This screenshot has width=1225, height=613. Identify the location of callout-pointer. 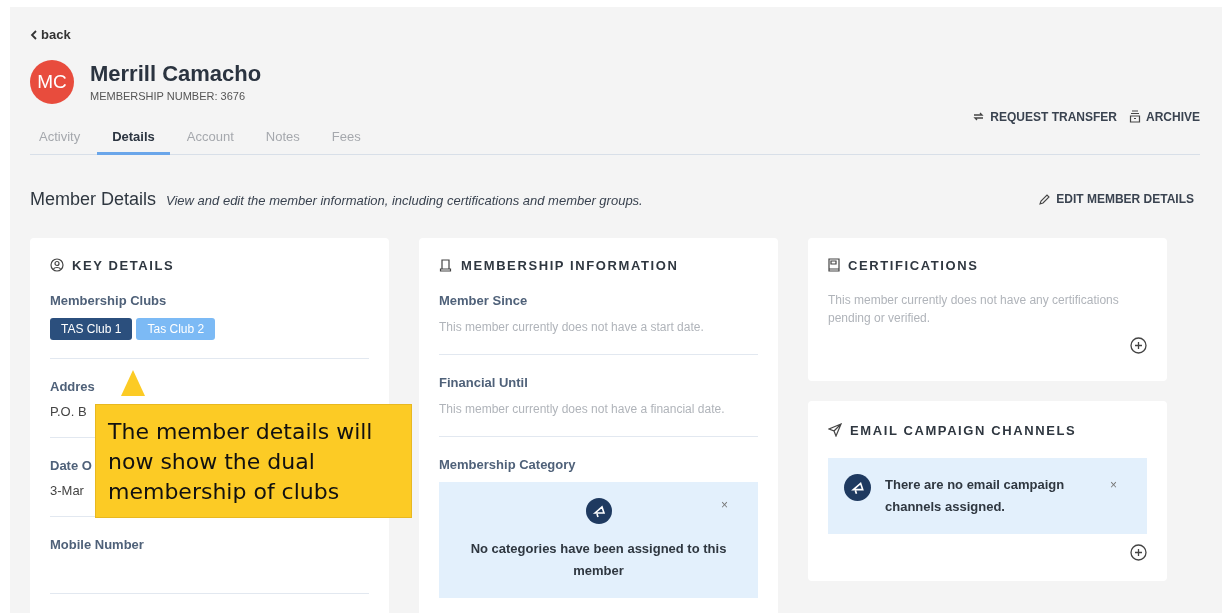
(133, 383).